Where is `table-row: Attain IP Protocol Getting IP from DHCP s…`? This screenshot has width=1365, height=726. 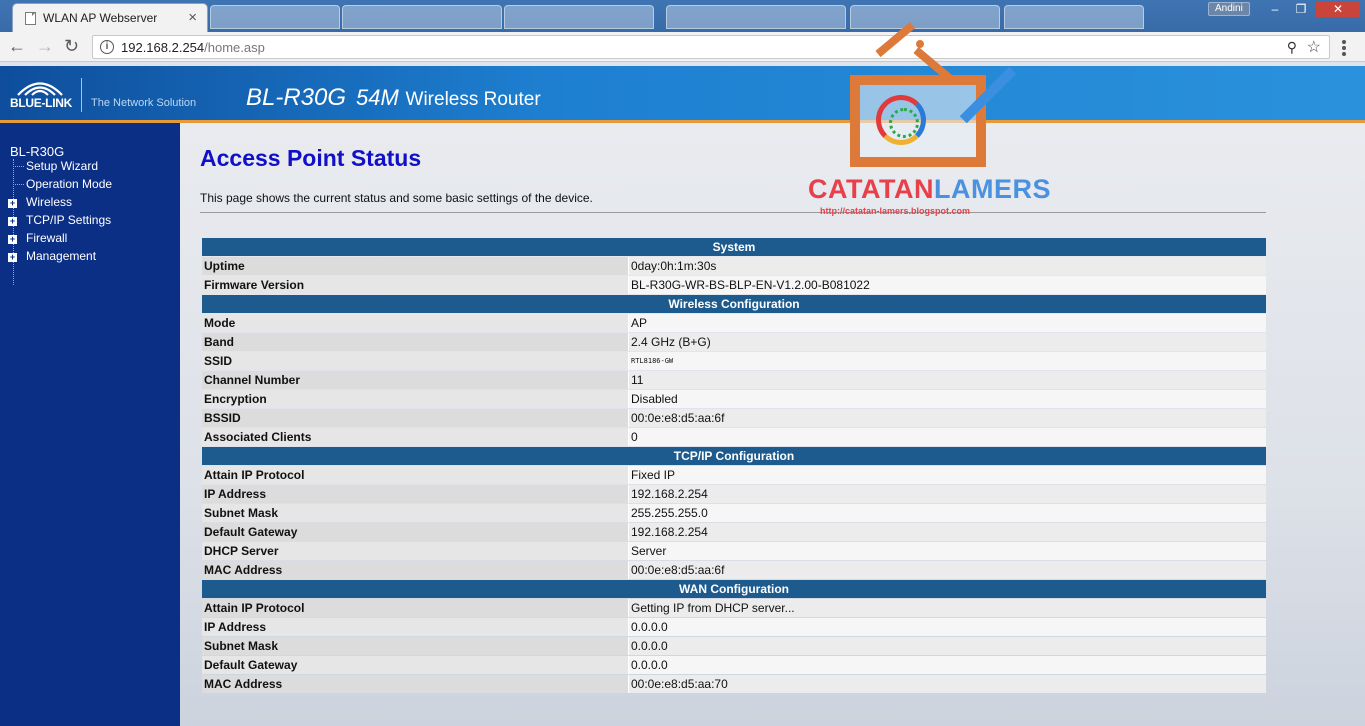 table-row: Attain IP Protocol Getting IP from DHCP s… is located at coordinates (734, 608).